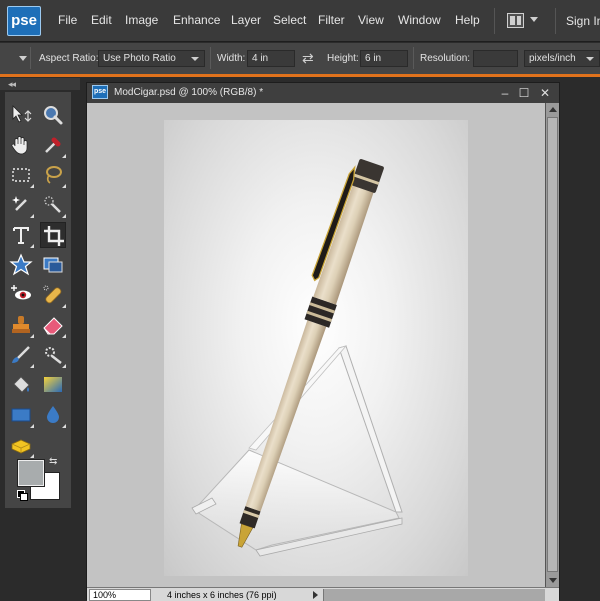 This screenshot has width=600, height=601. I want to click on height-label: Height:, so click(343, 58).